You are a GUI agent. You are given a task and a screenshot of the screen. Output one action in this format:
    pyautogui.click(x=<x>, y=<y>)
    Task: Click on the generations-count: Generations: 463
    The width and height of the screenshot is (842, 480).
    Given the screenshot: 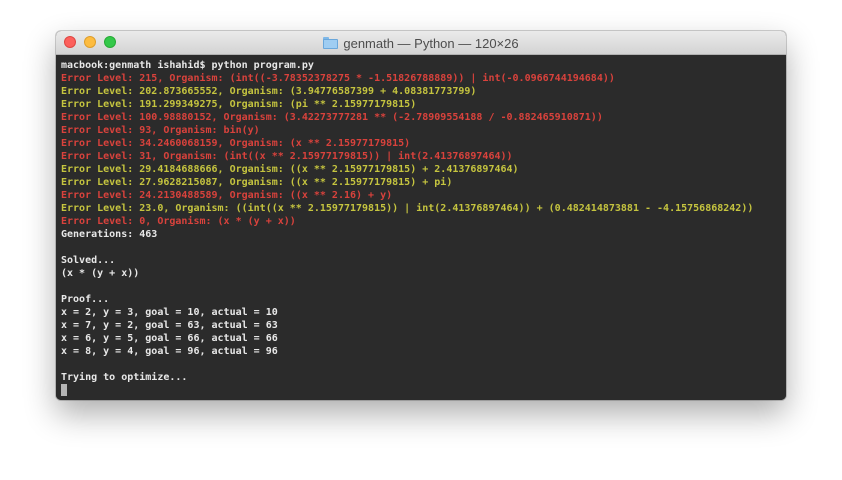 What is the action you would take?
    pyautogui.click(x=109, y=234)
    